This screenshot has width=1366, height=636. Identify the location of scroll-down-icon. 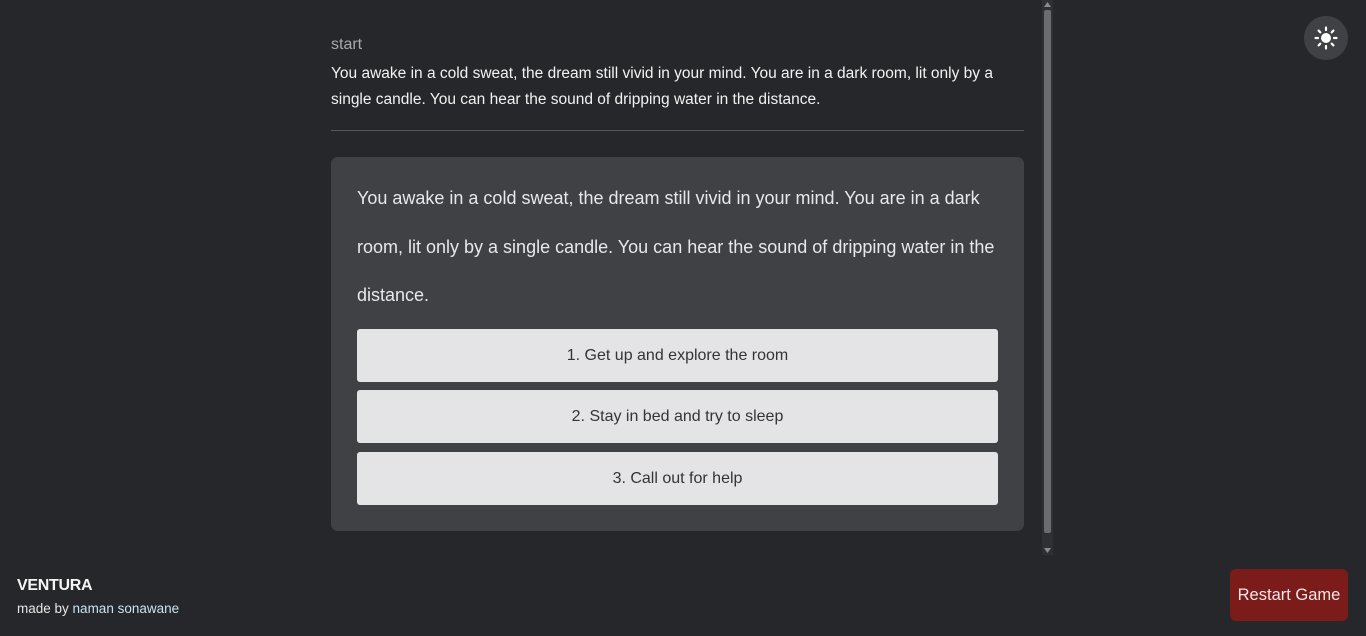
(1047, 550).